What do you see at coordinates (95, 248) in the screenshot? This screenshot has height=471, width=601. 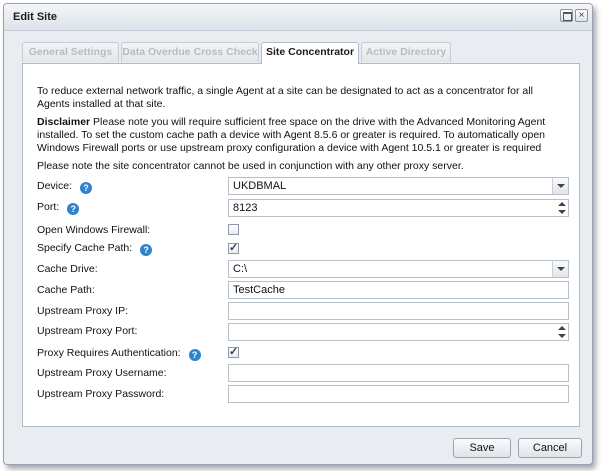 I see `specify-cache-label: Specify Cache Path:?` at bounding box center [95, 248].